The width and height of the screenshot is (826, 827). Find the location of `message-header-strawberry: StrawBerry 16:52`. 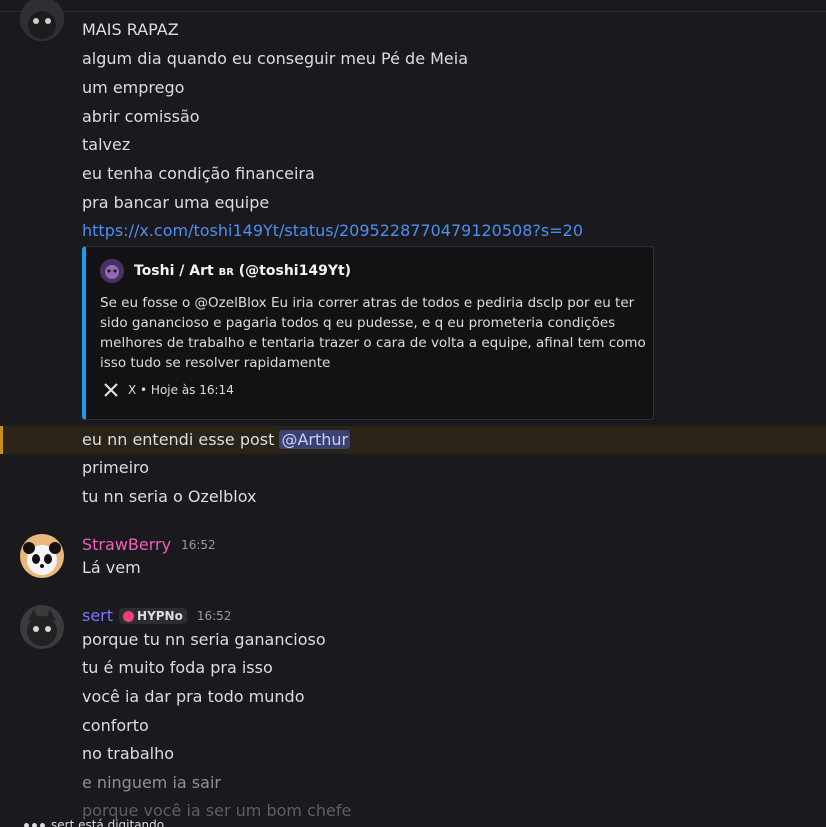

message-header-strawberry: StrawBerry 16:52 is located at coordinates (149, 545).